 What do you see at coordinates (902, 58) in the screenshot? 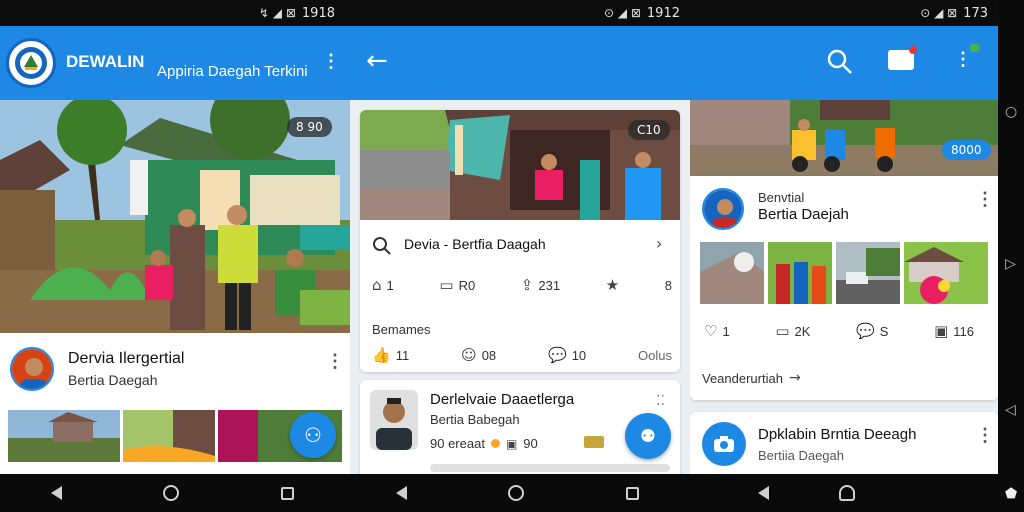
I see `notification-icon` at bounding box center [902, 58].